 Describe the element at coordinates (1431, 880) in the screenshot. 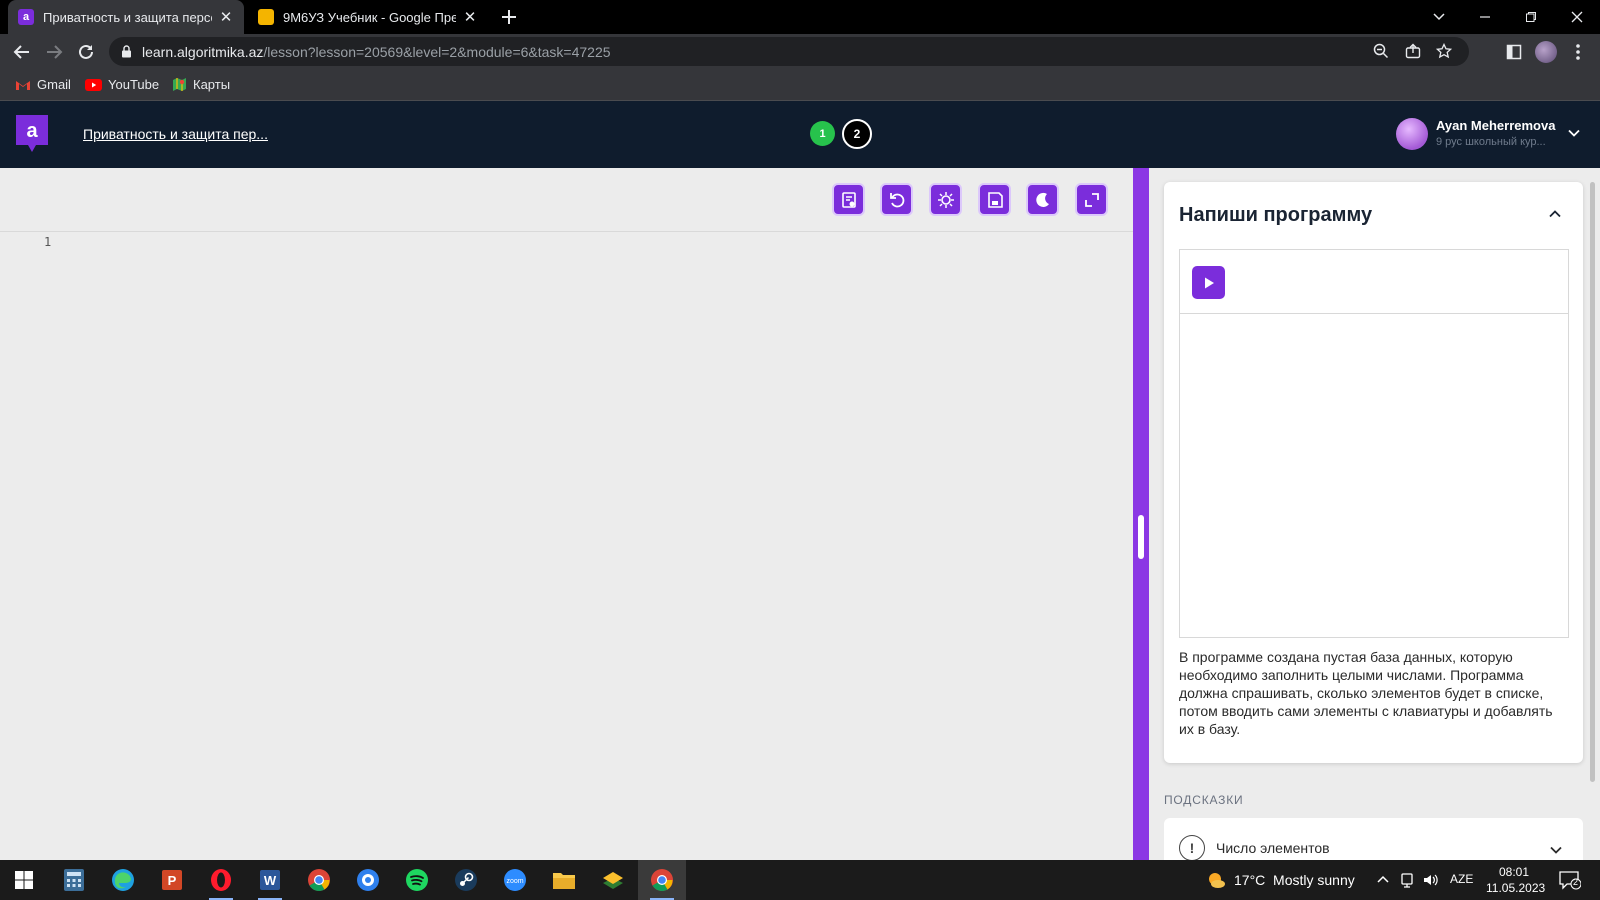

I see `volume-icon` at that location.